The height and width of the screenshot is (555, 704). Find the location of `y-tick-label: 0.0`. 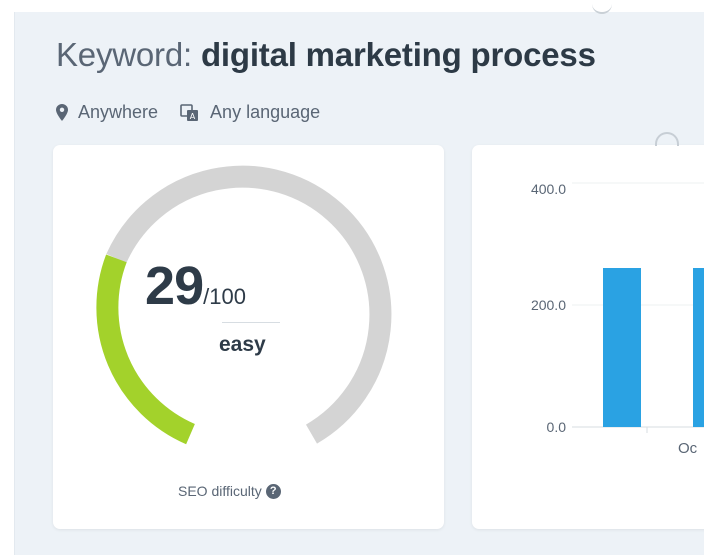

y-tick-label: 0.0 is located at coordinates (556, 427).